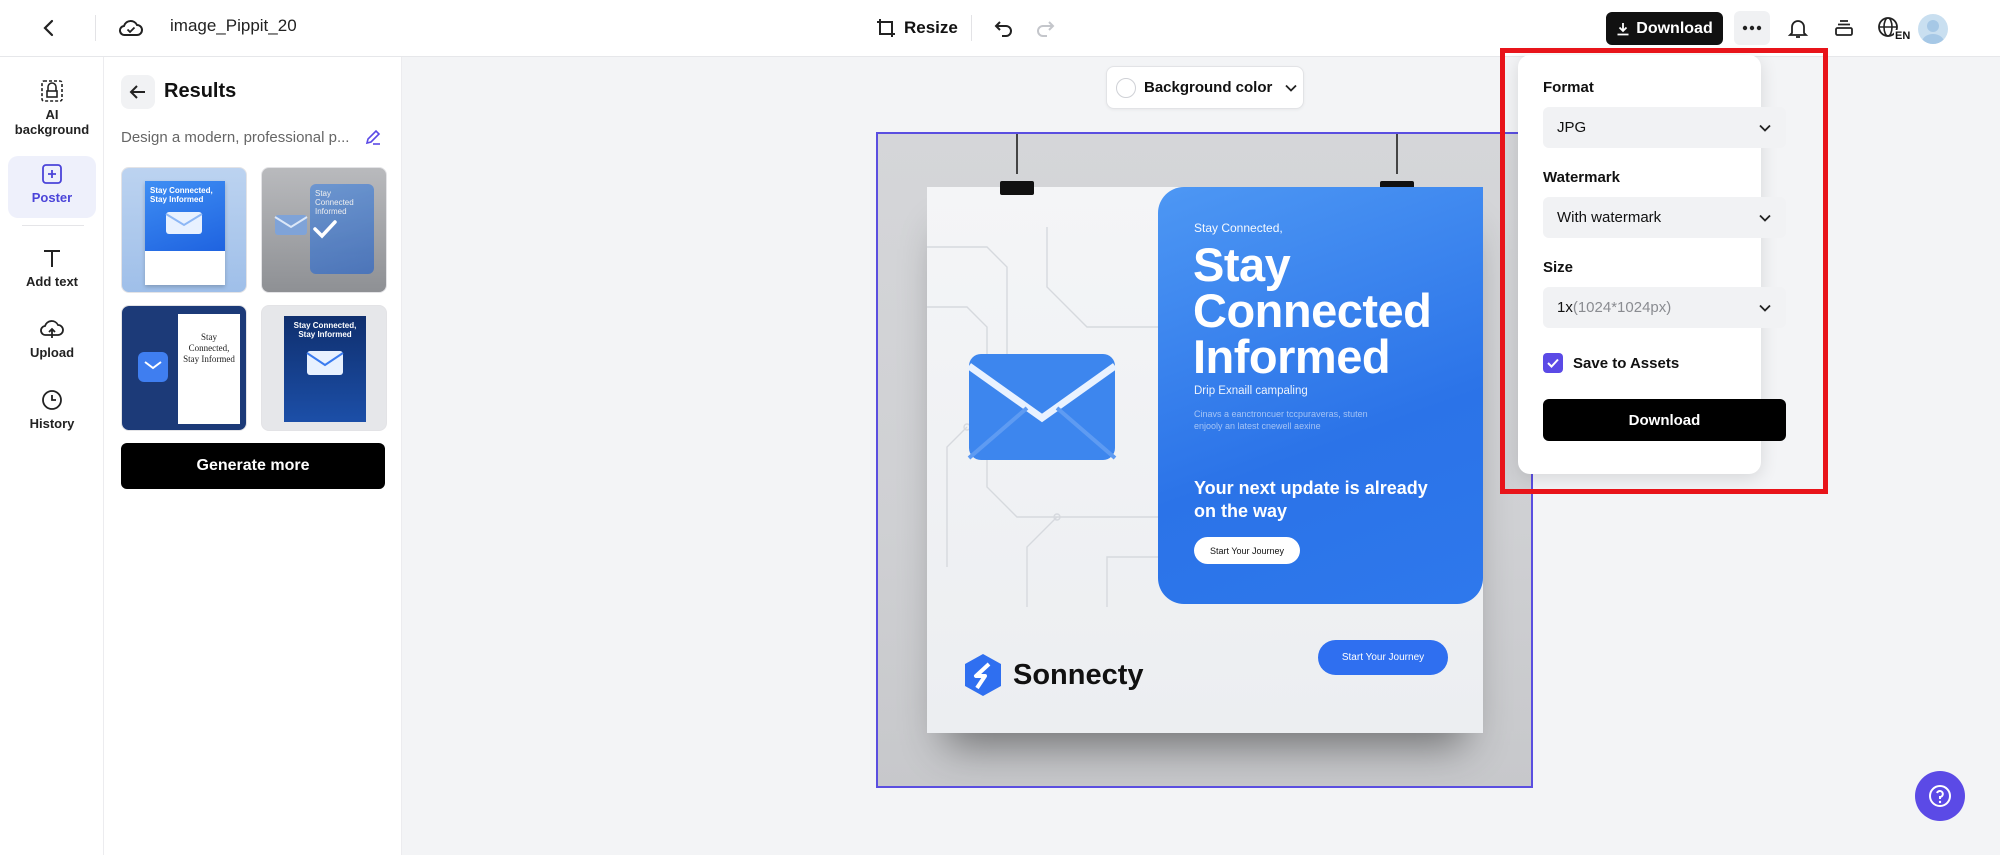 The width and height of the screenshot is (2000, 855). I want to click on inbox-button, so click(1844, 28).